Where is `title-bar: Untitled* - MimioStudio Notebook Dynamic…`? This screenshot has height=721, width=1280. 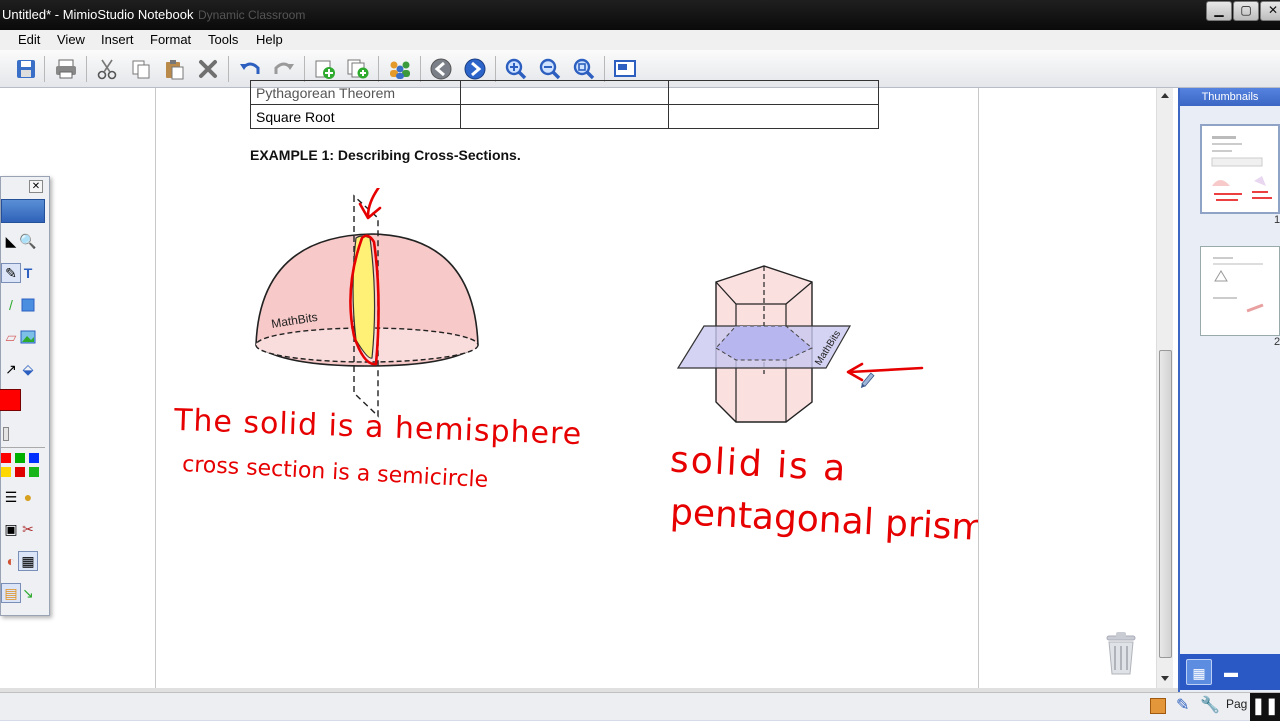 title-bar: Untitled* - MimioStudio Notebook Dynamic… is located at coordinates (640, 15).